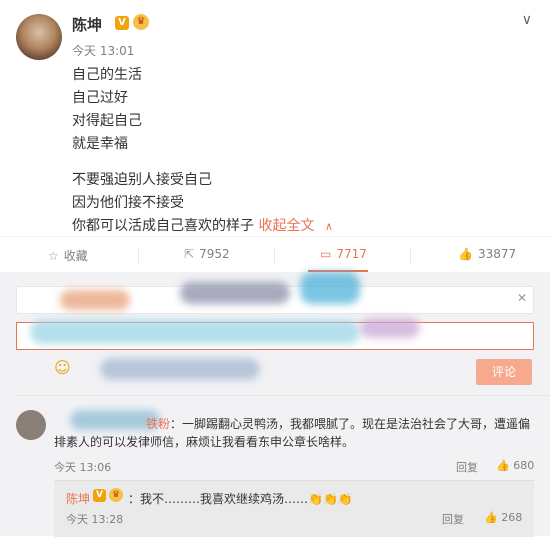  I want to click on chevron-down-icon: ∨, so click(527, 20).